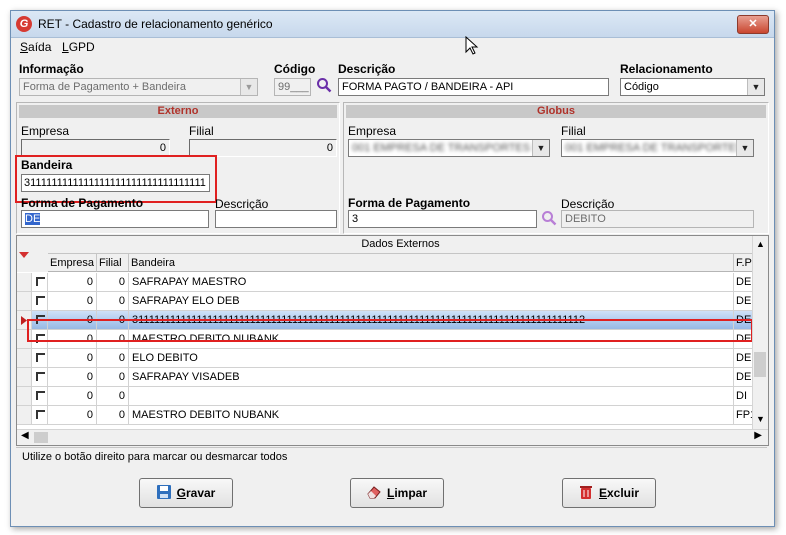 Image resolution: width=786 pixels, height=535 pixels. What do you see at coordinates (41, 437) in the screenshot?
I see `horizontal-scroll-thumb` at bounding box center [41, 437].